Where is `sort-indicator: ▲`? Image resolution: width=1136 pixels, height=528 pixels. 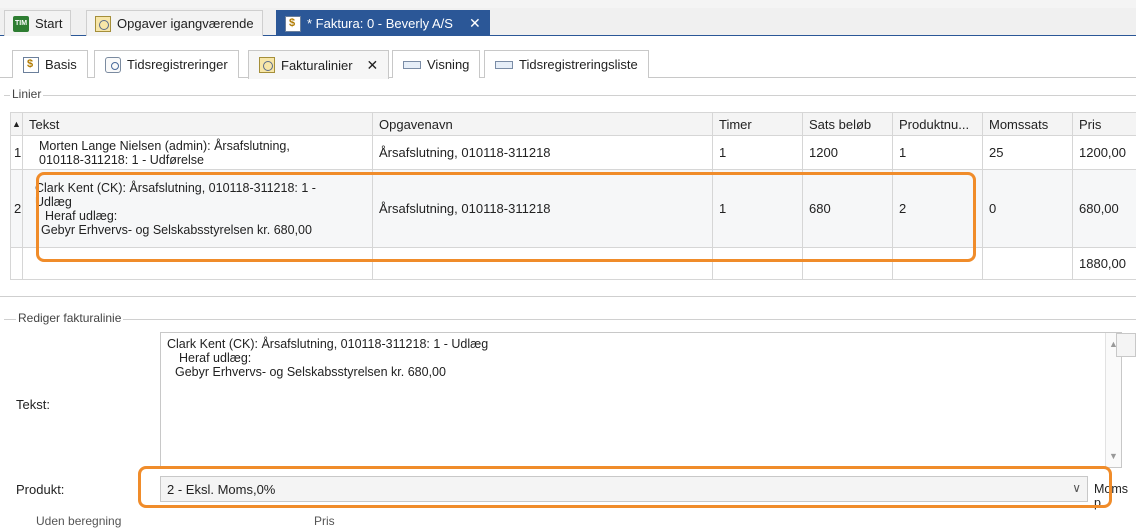
sort-indicator: ▲ is located at coordinates (17, 124).